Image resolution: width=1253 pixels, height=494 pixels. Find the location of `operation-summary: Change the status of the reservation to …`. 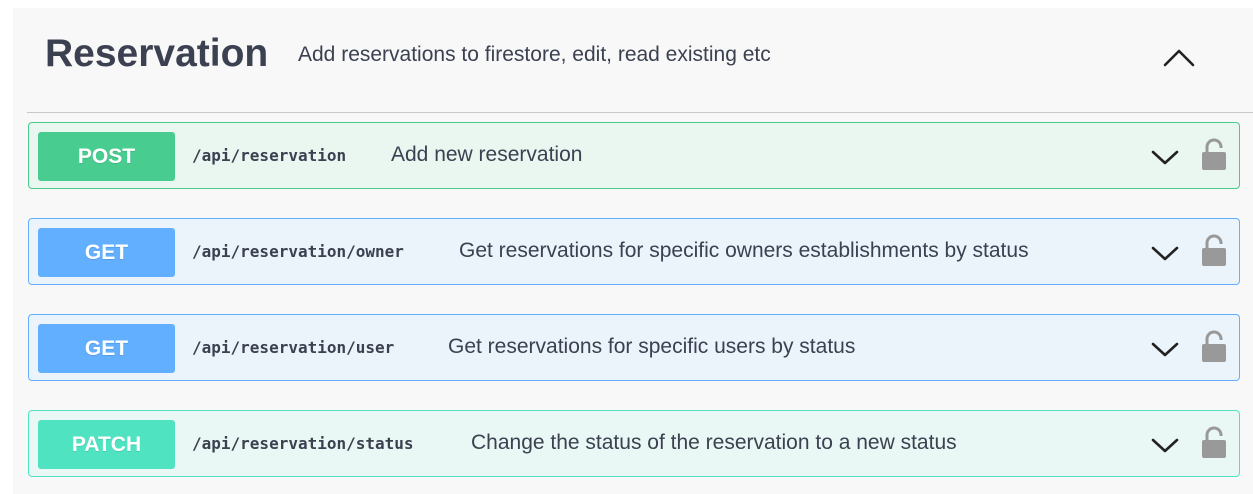

operation-summary: Change the status of the reservation to … is located at coordinates (714, 442).